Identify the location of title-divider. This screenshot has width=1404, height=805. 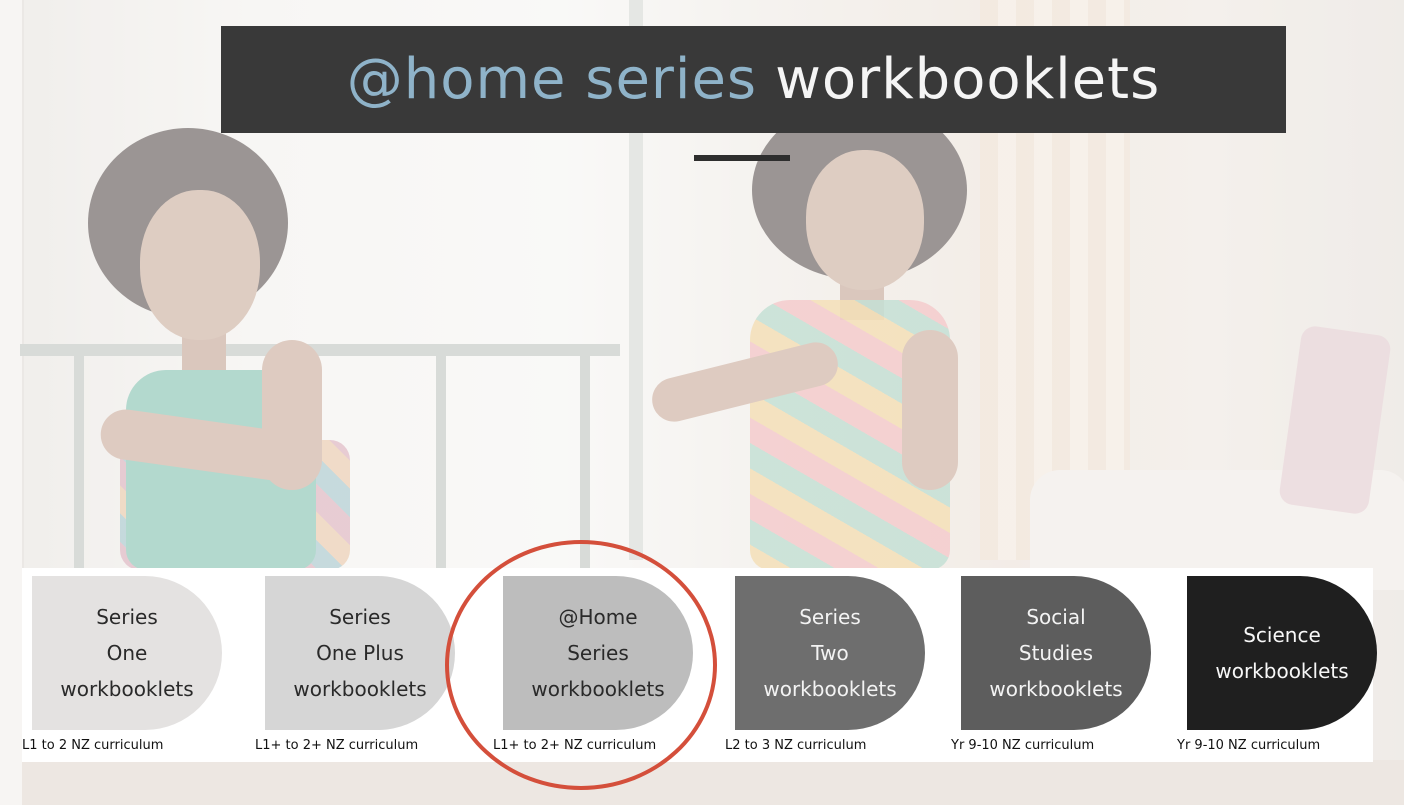
(742, 158).